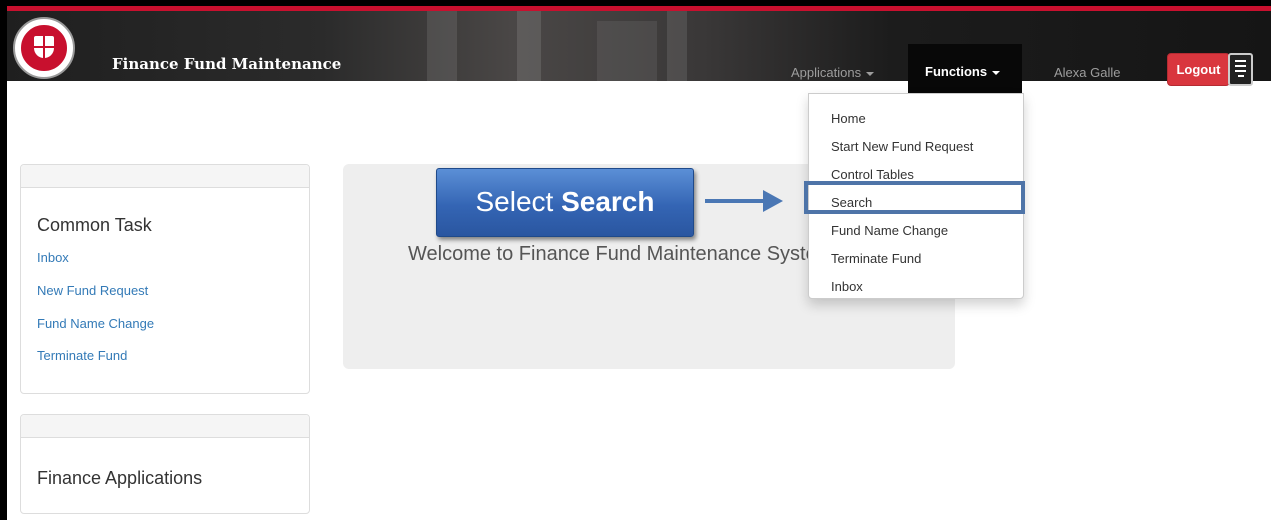 The image size is (1273, 522). I want to click on header-building-image, so click(557, 46).